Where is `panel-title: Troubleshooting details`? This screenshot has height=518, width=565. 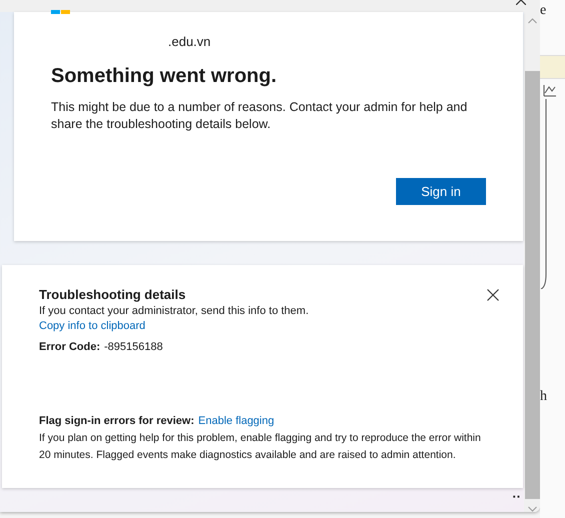
panel-title: Troubleshooting details is located at coordinates (112, 294).